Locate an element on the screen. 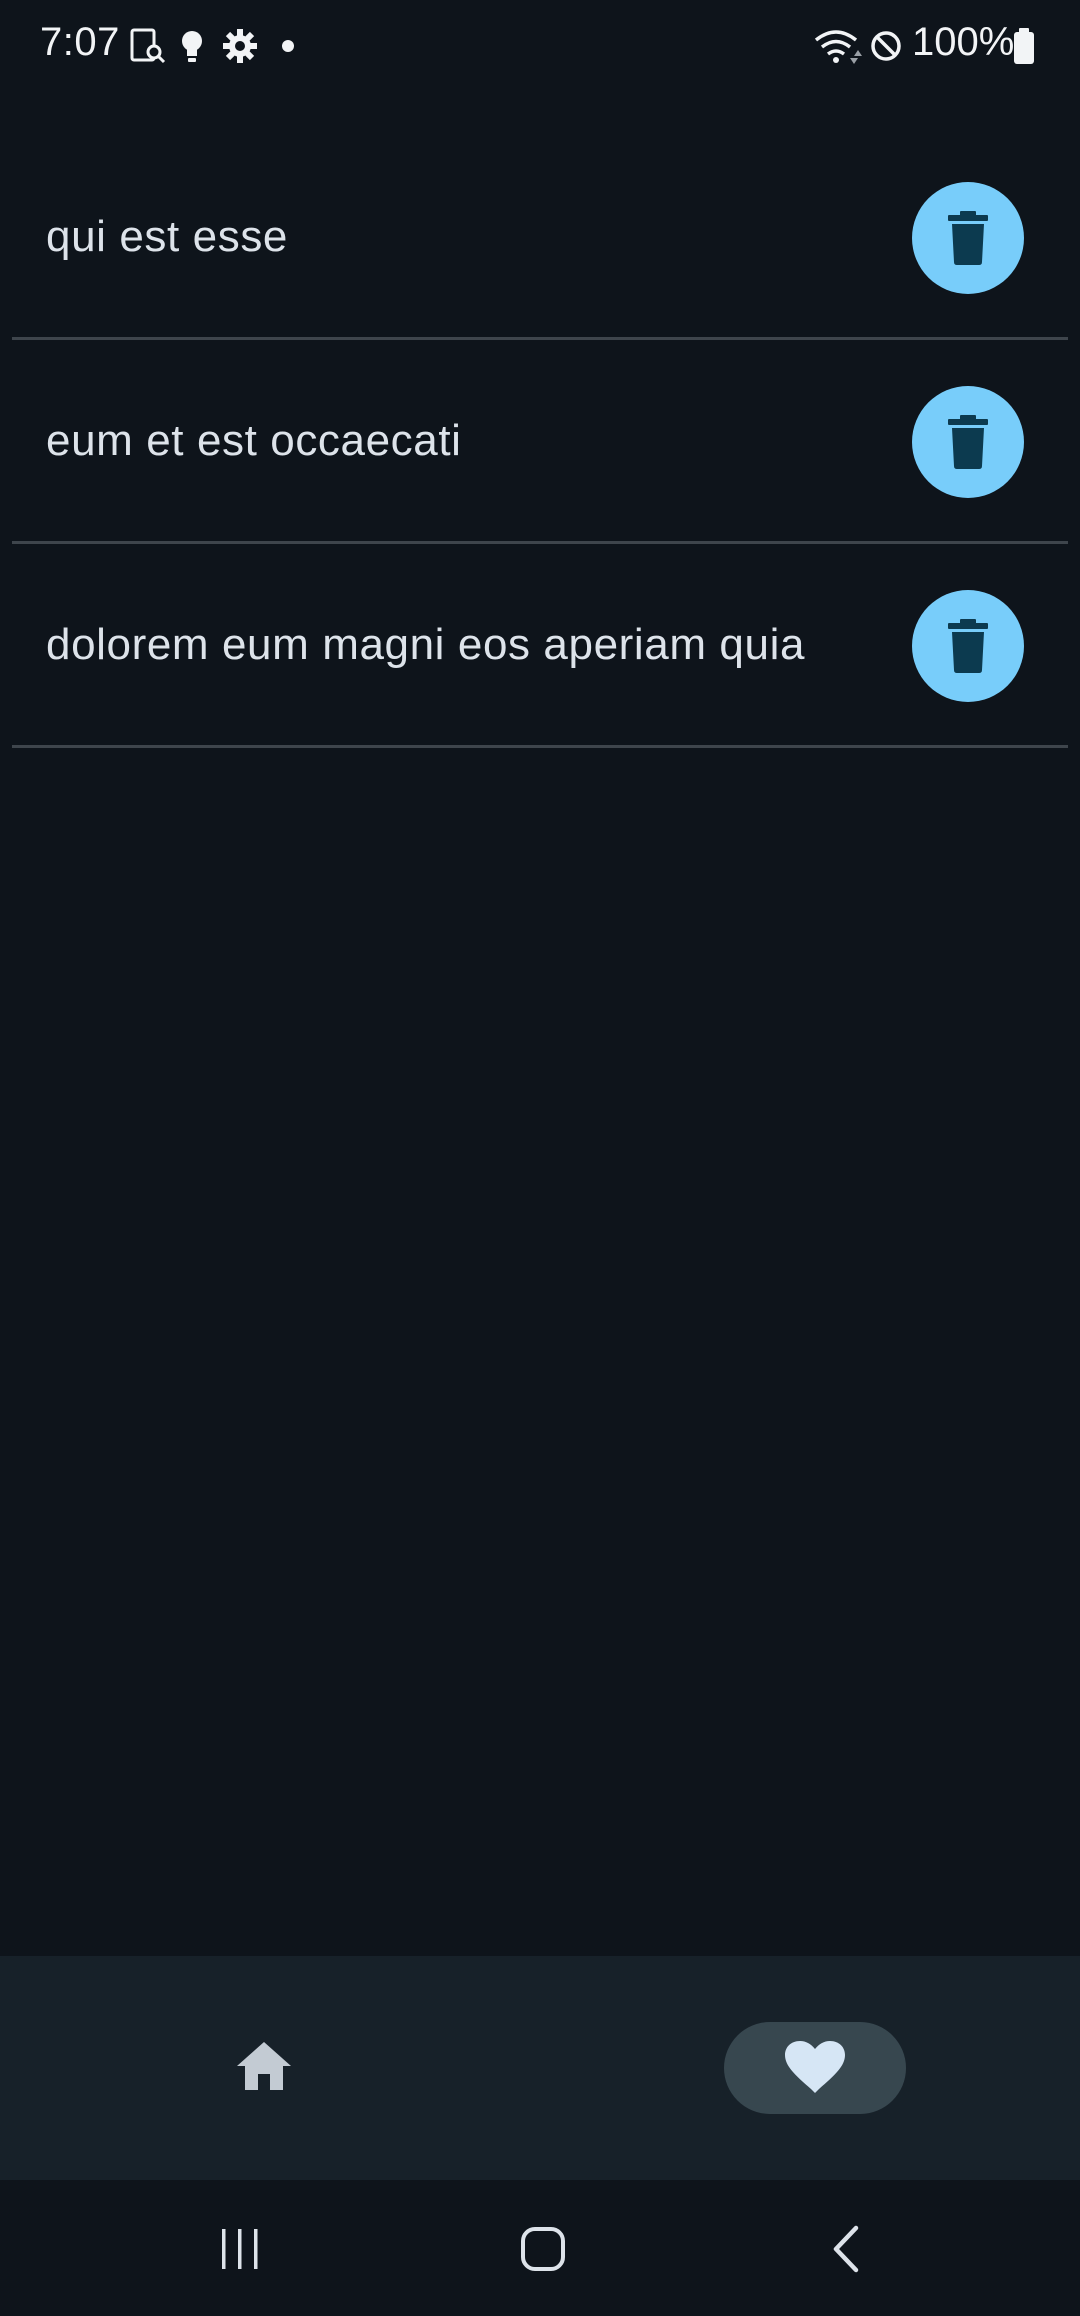 The height and width of the screenshot is (2316, 1080). status-bar: 7:07 100% is located at coordinates (540, 46).